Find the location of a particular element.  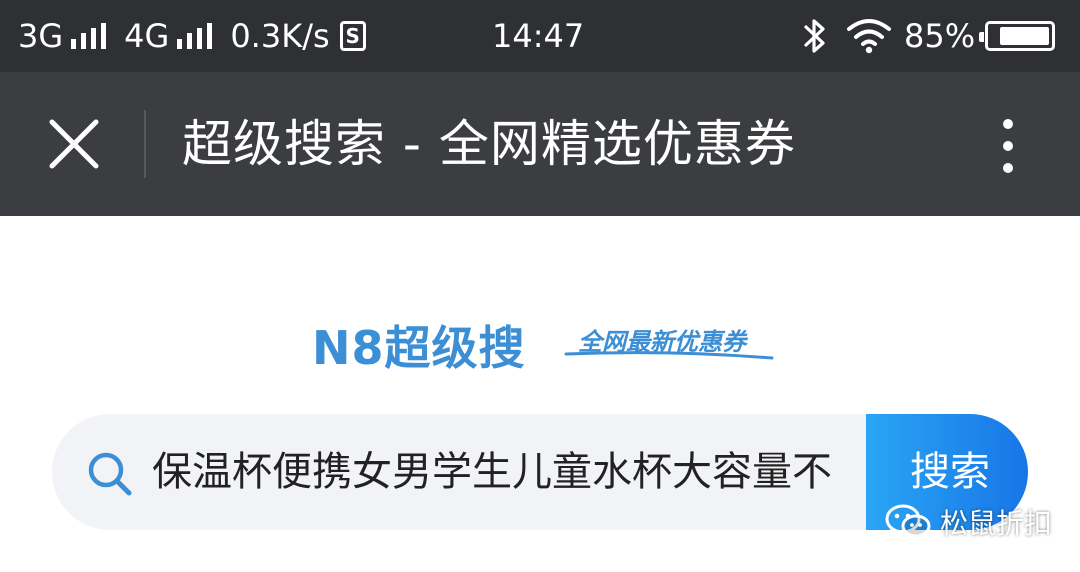

slogan-underline is located at coordinates (669, 355).